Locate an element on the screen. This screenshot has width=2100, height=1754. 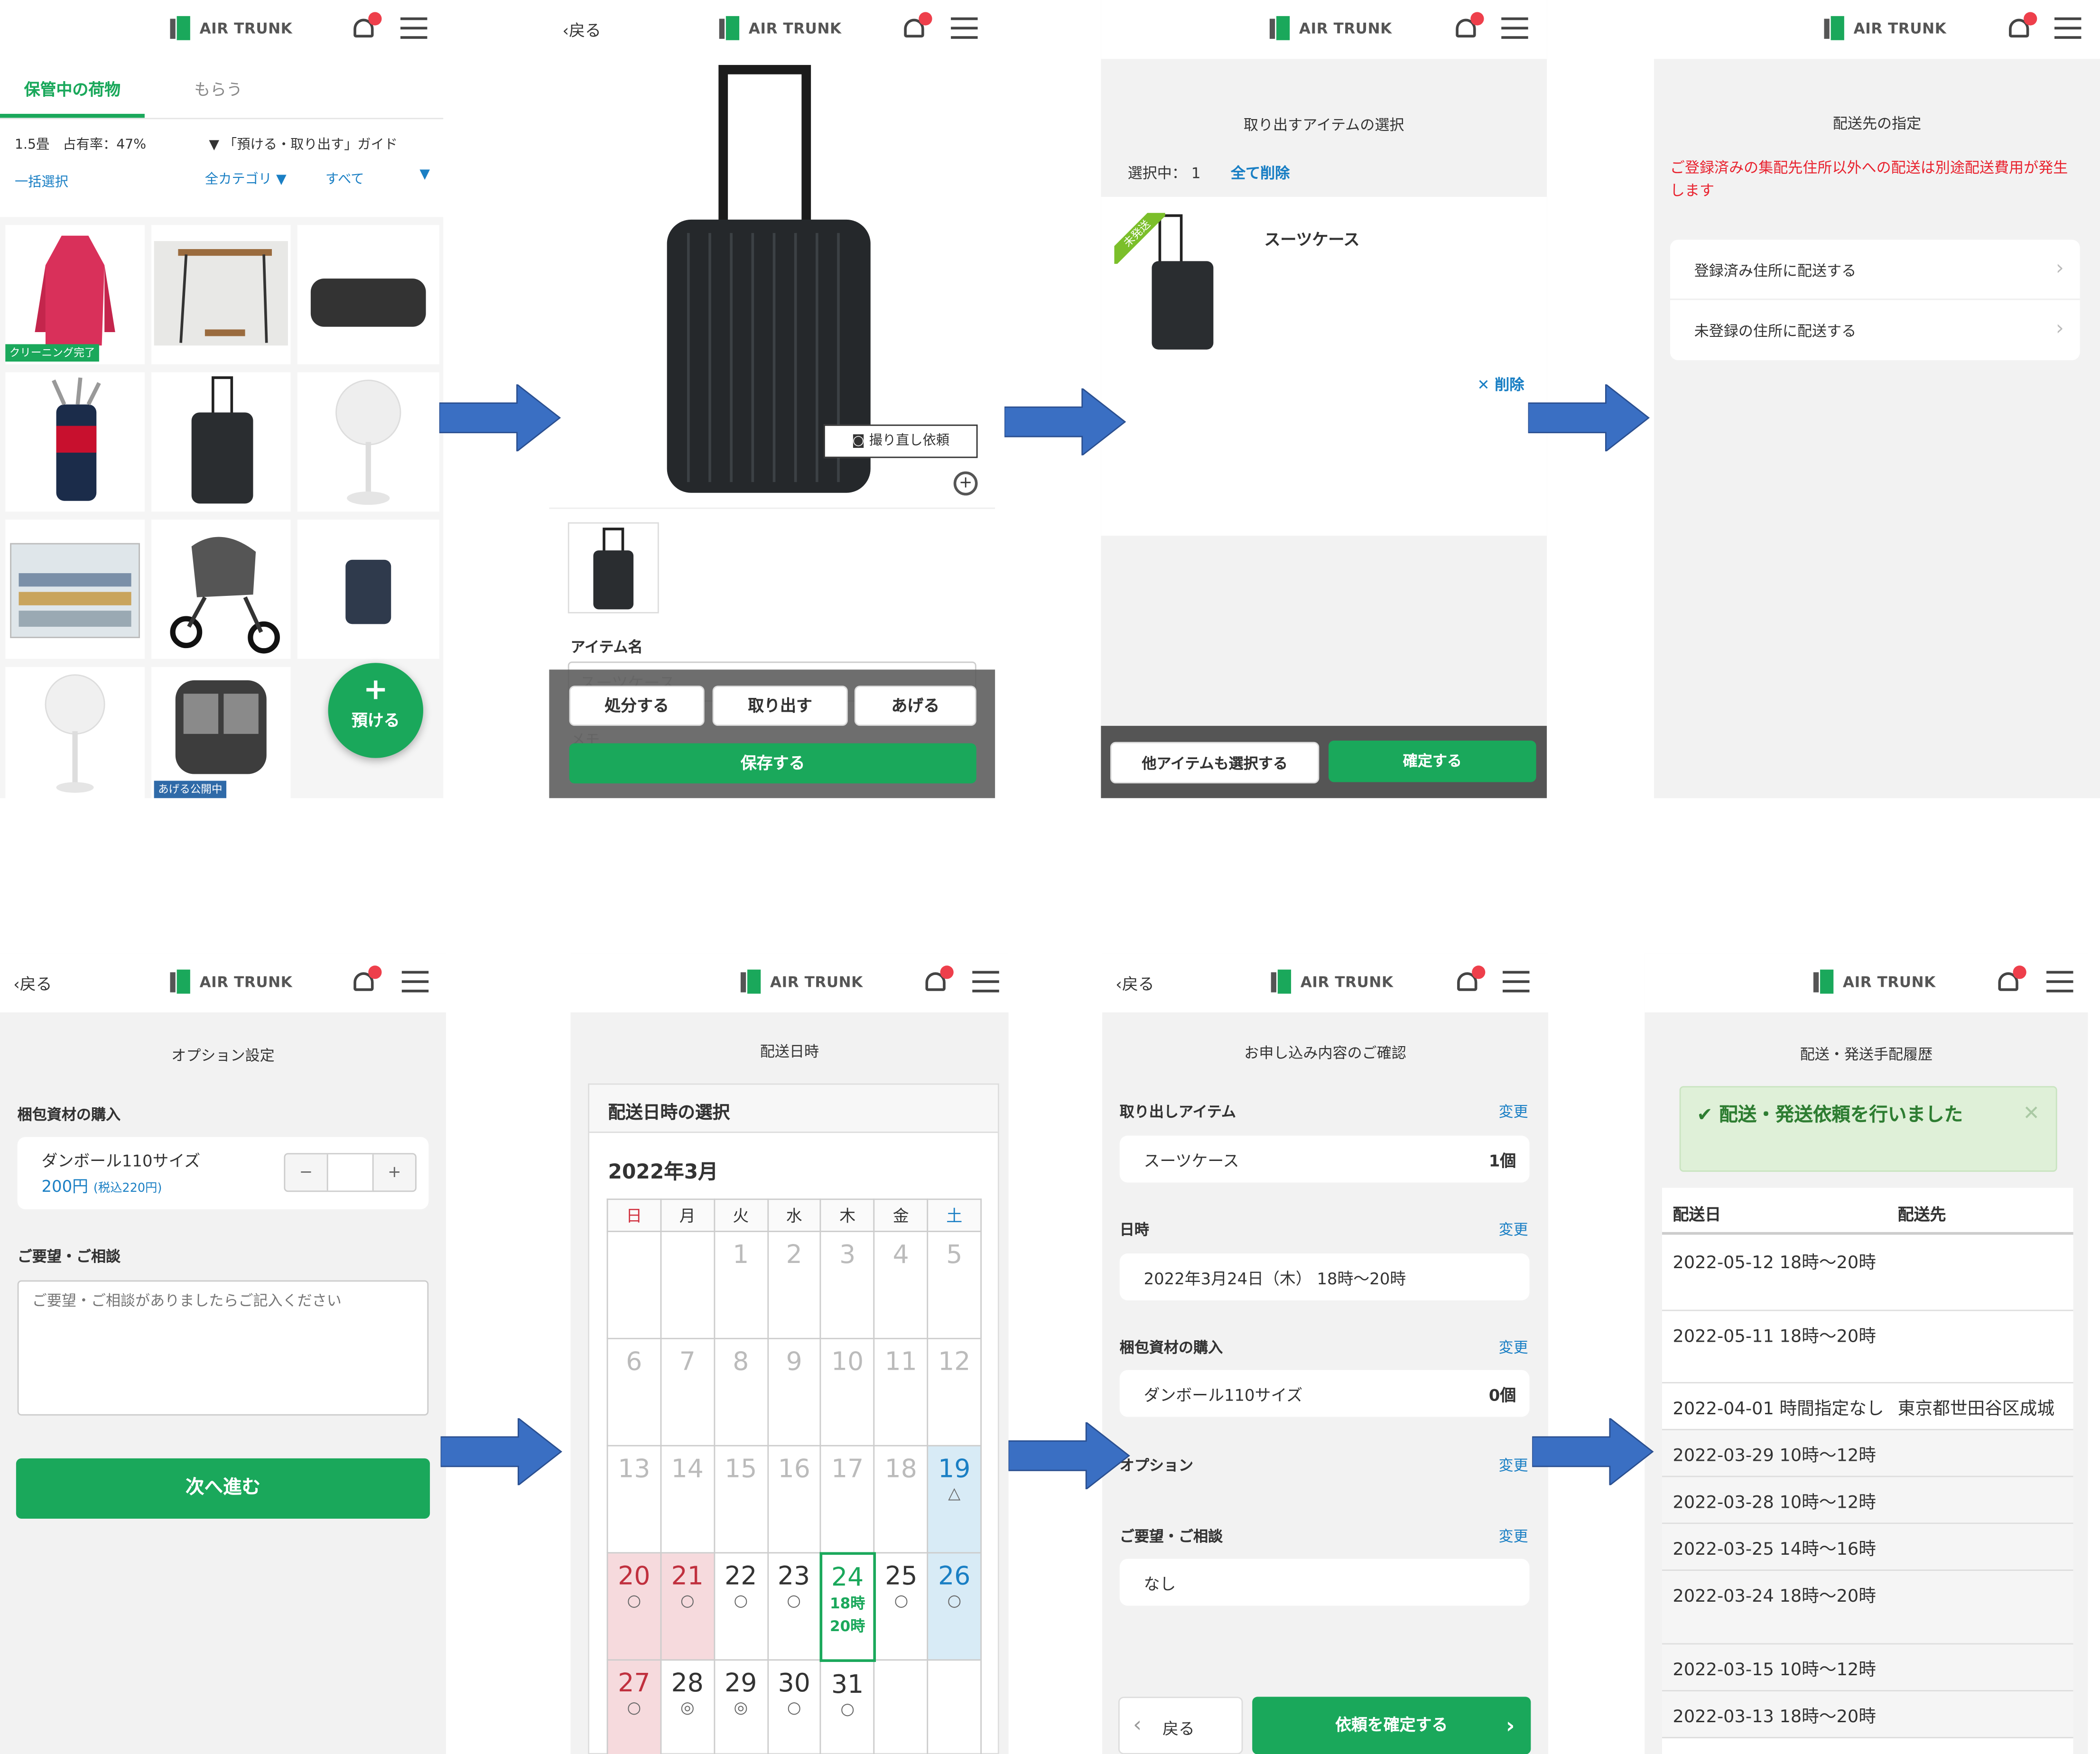
change-date-link: 変更 is located at coordinates (1513, 1229).